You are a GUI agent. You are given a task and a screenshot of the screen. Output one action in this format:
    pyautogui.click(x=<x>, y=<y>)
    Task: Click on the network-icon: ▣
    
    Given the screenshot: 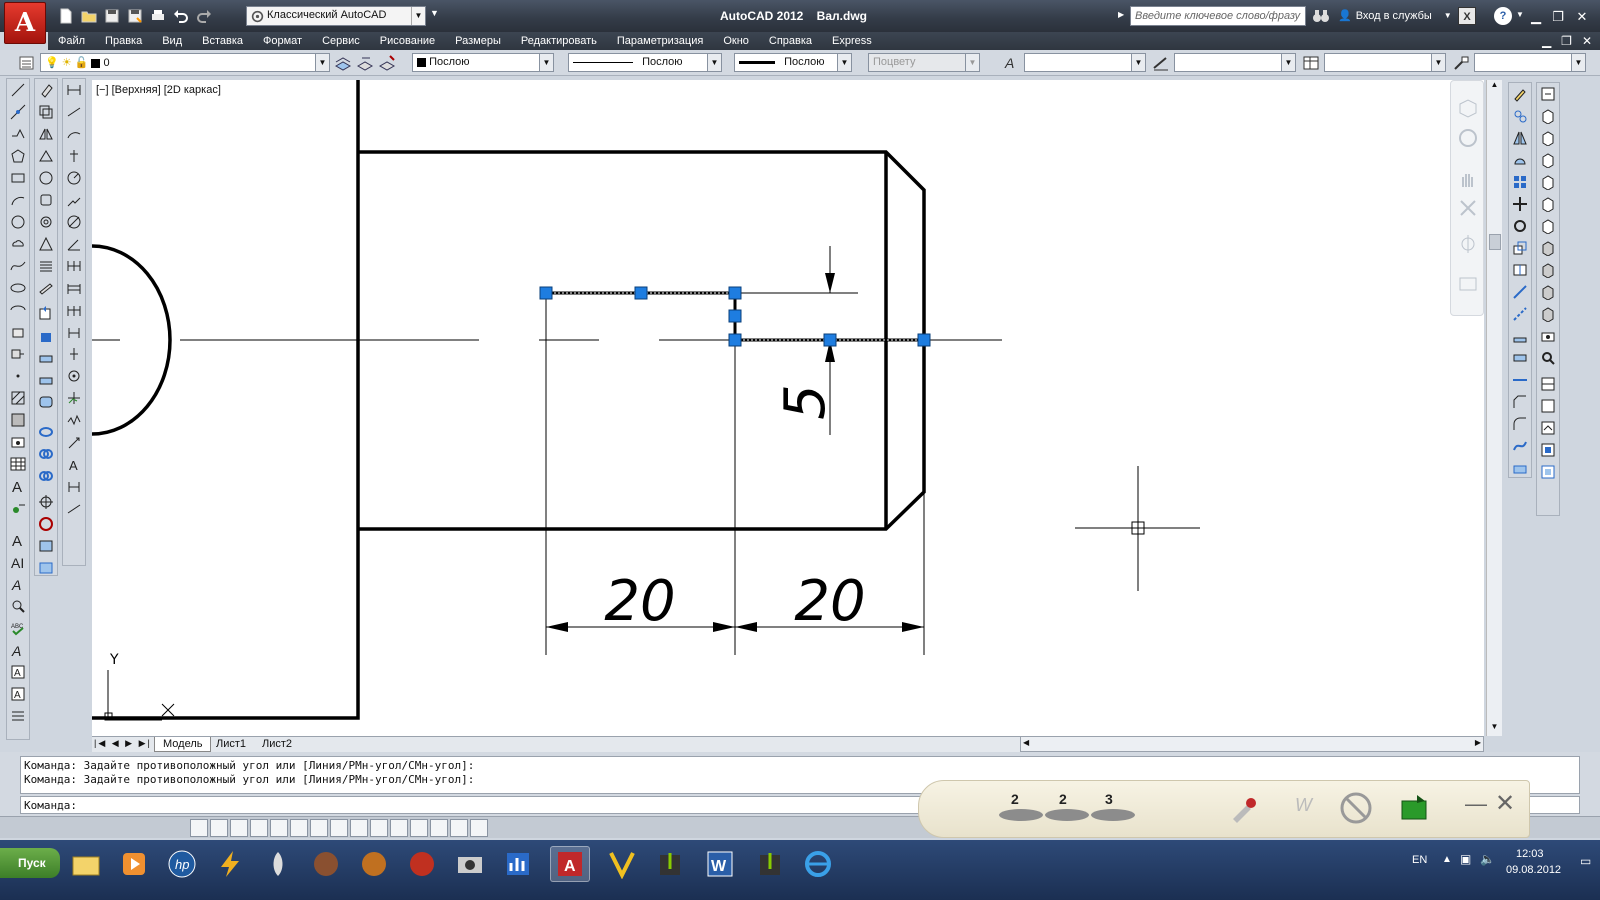 What is the action you would take?
    pyautogui.click(x=1465, y=859)
    